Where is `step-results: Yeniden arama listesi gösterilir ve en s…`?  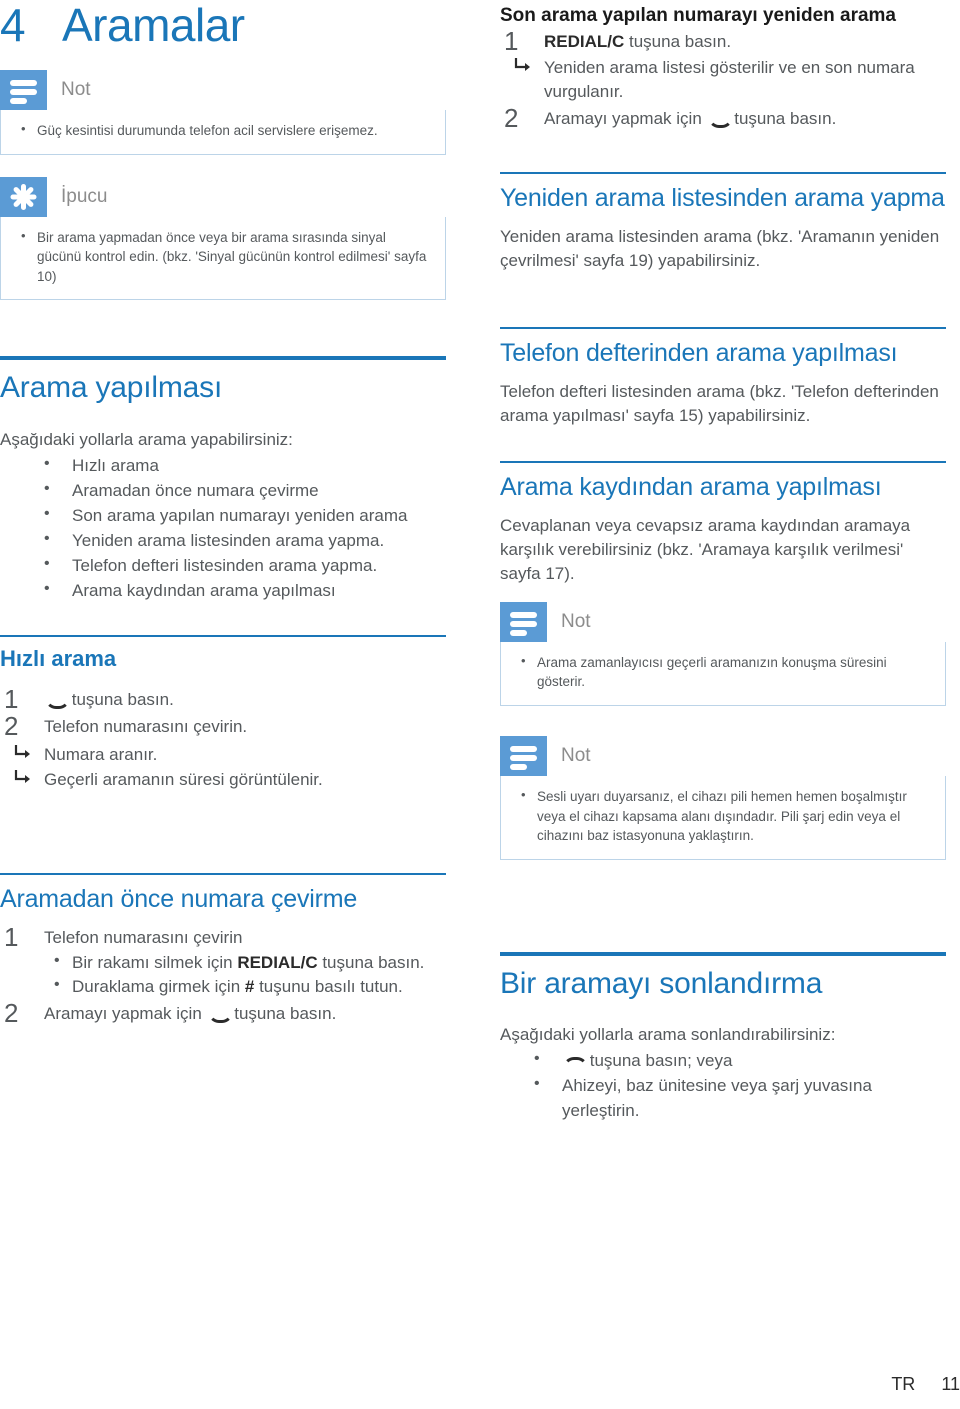 step-results: Yeniden arama listesi gösterilir ve en s… is located at coordinates (723, 80).